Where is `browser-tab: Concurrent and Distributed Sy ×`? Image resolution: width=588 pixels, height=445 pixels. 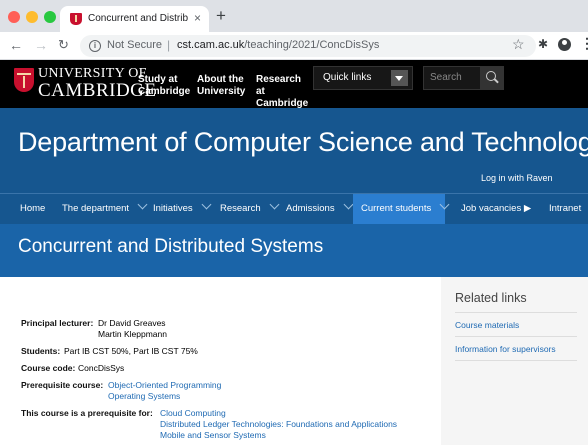 browser-tab: Concurrent and Distributed Sy × is located at coordinates (134, 19).